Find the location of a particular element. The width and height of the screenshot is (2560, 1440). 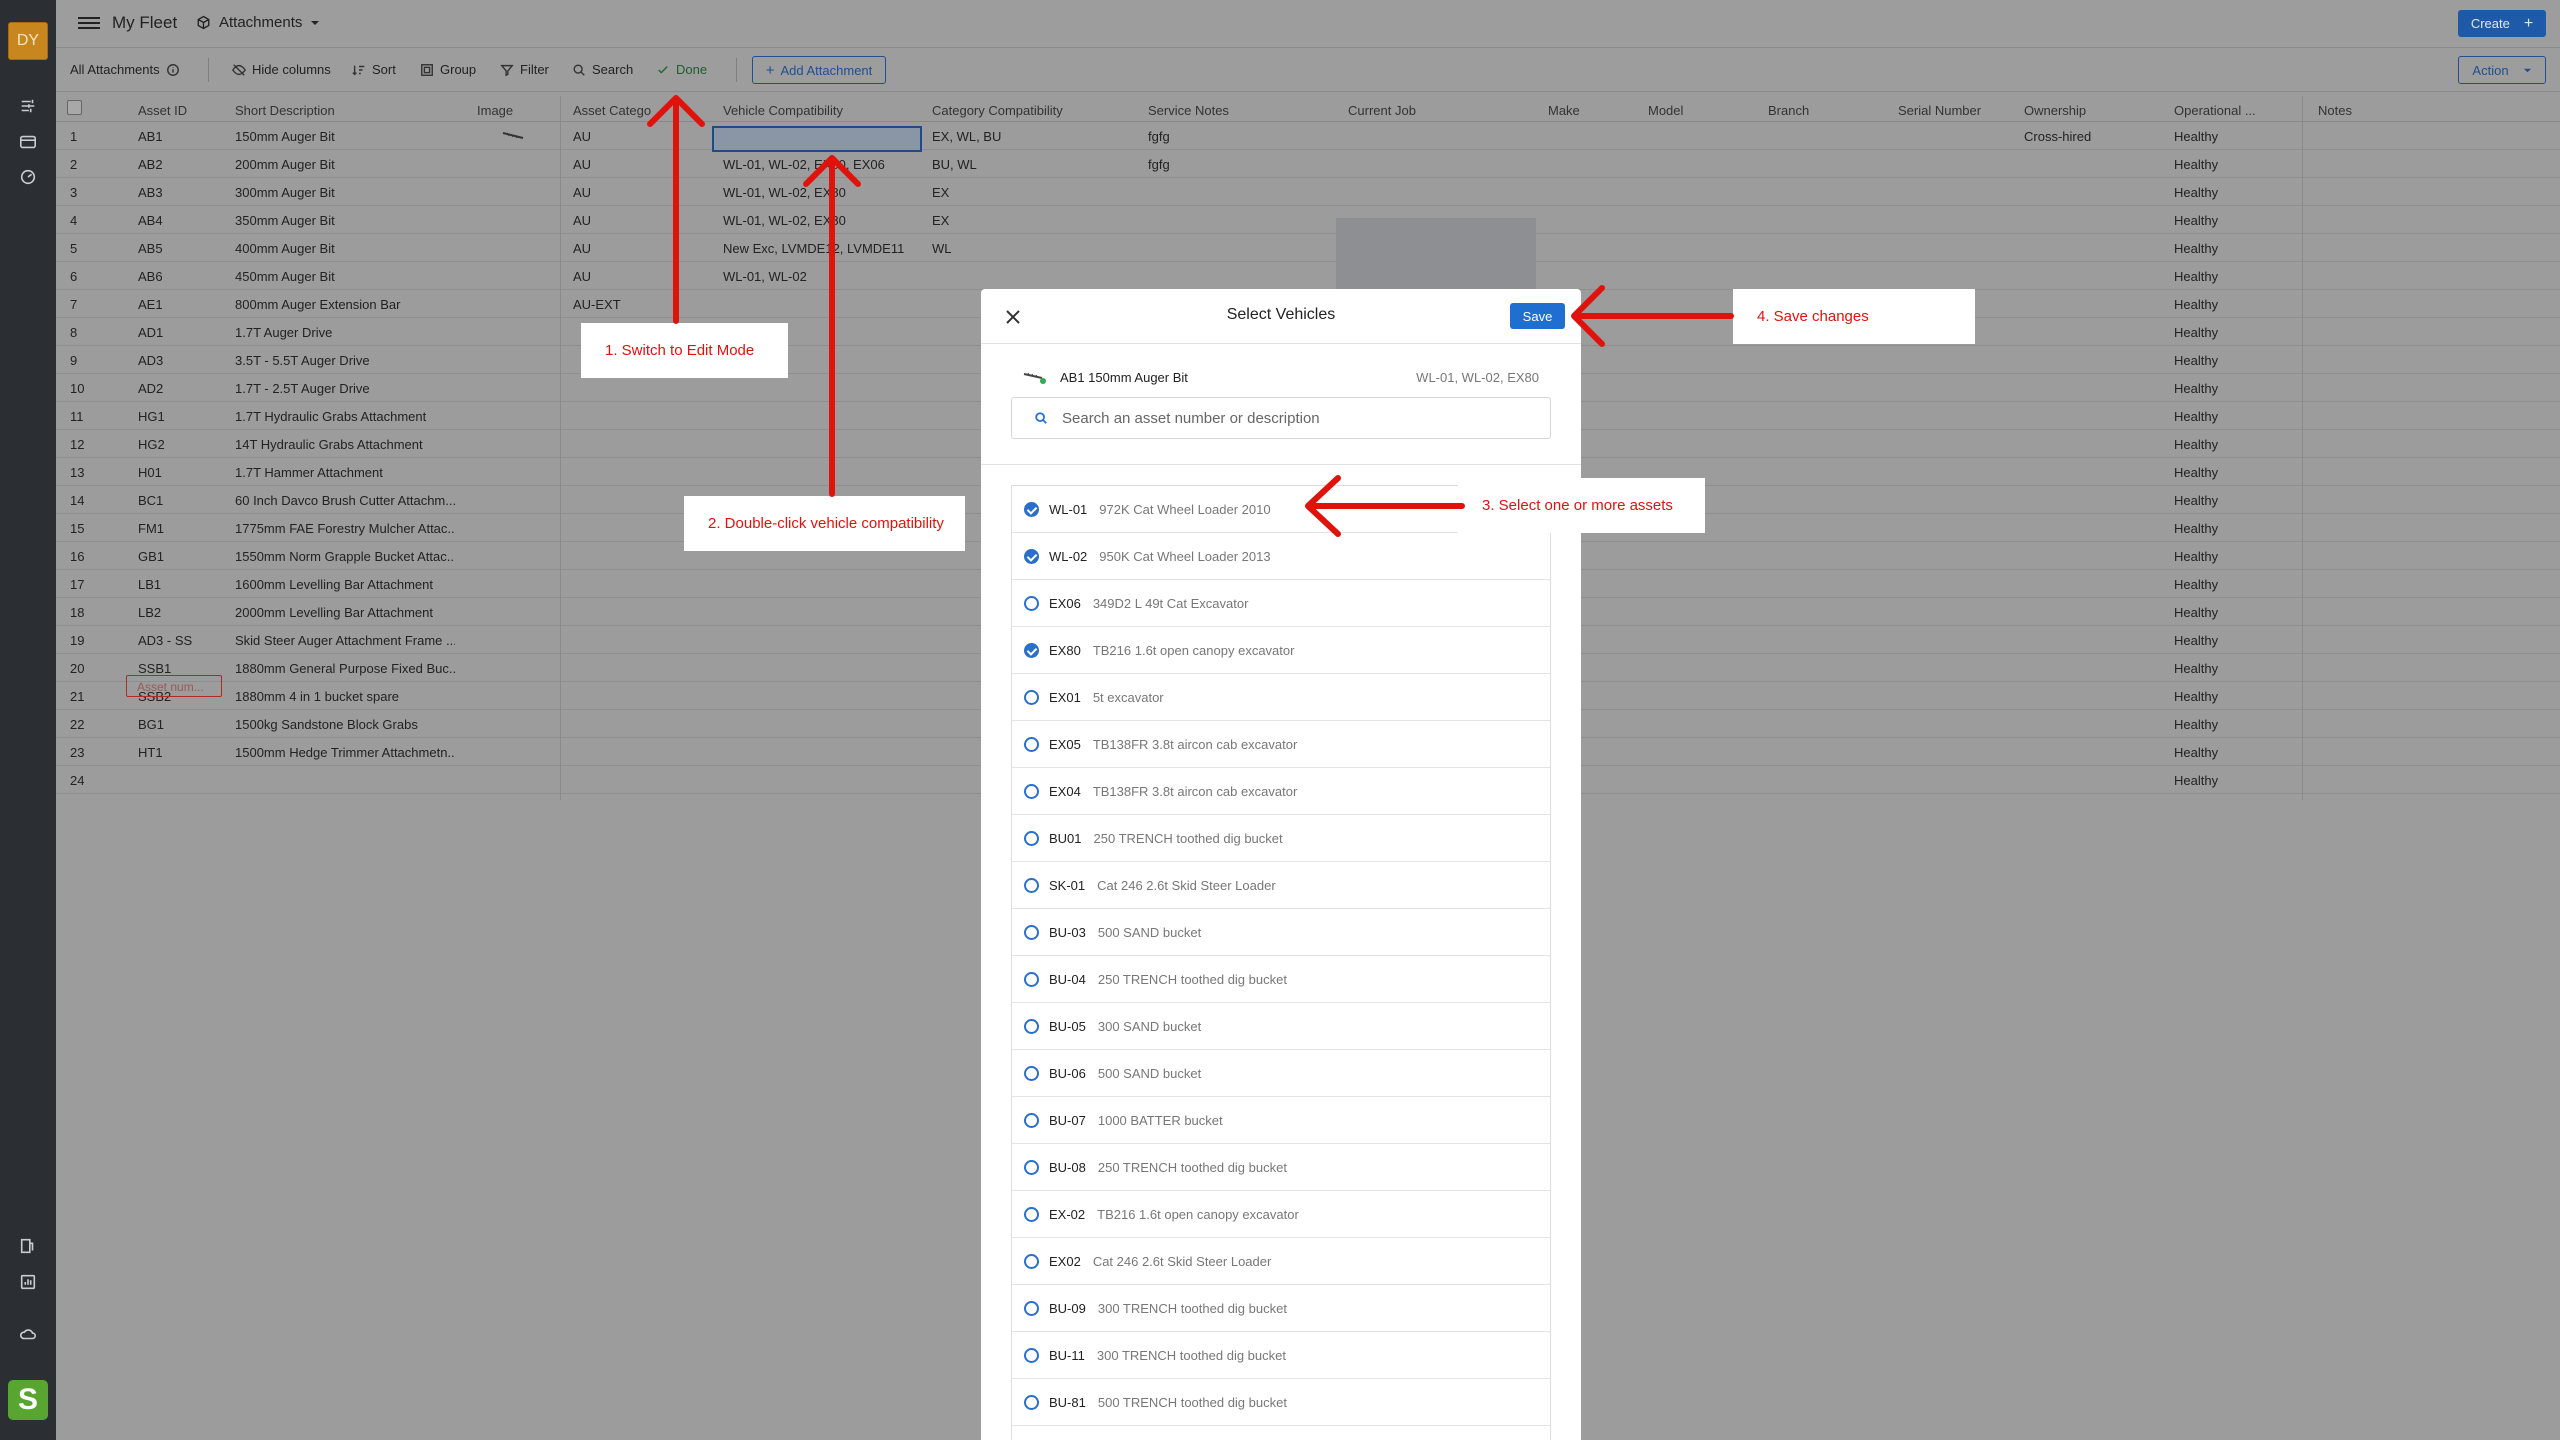

category-compatibility-cell: WL is located at coordinates (942, 248).